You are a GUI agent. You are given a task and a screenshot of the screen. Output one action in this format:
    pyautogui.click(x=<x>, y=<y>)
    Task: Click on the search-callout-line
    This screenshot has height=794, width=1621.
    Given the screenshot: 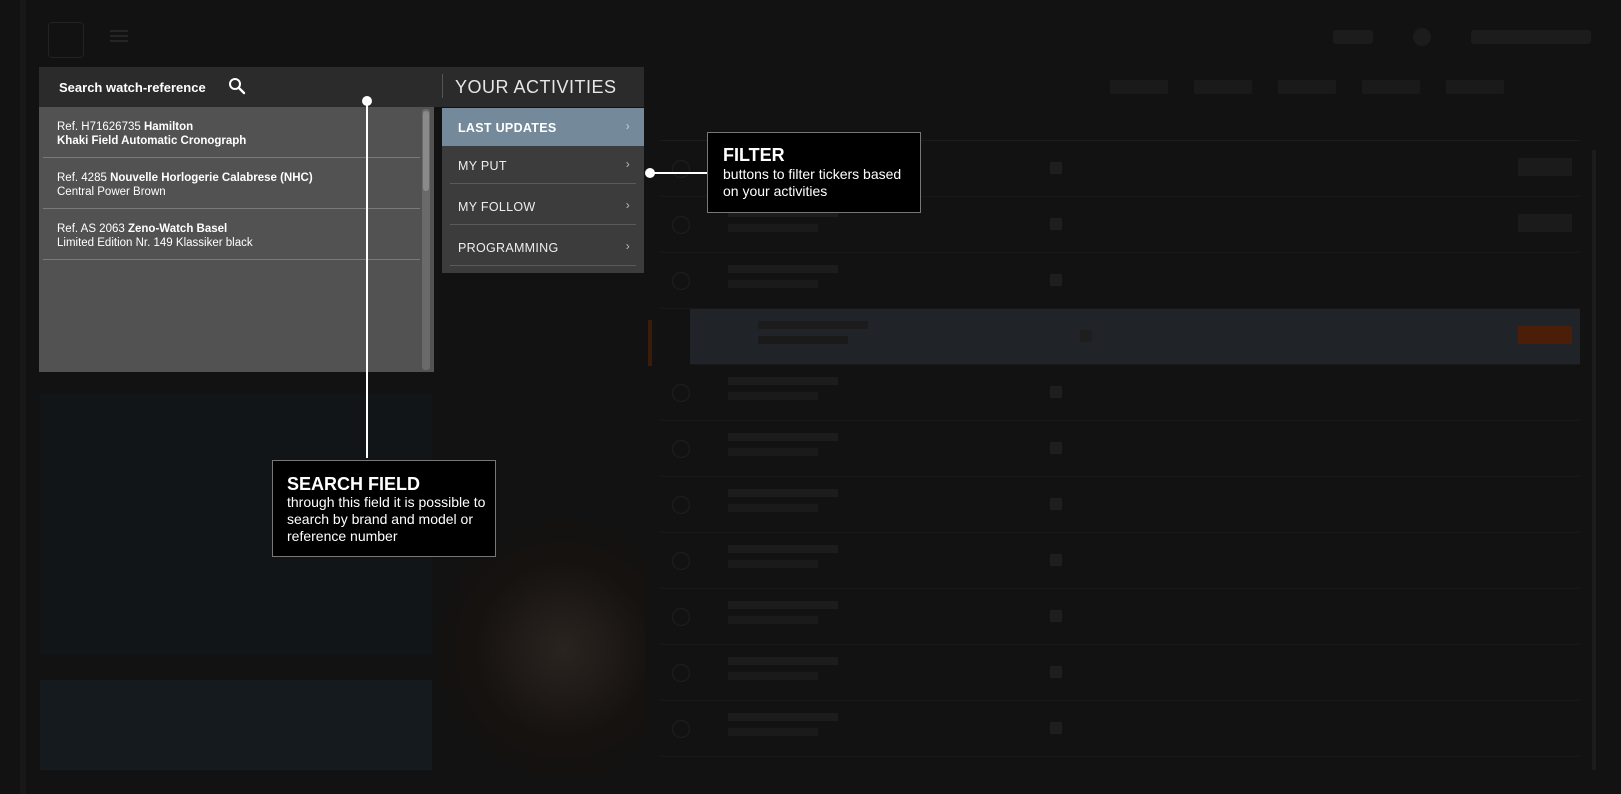 What is the action you would take?
    pyautogui.click(x=367, y=279)
    